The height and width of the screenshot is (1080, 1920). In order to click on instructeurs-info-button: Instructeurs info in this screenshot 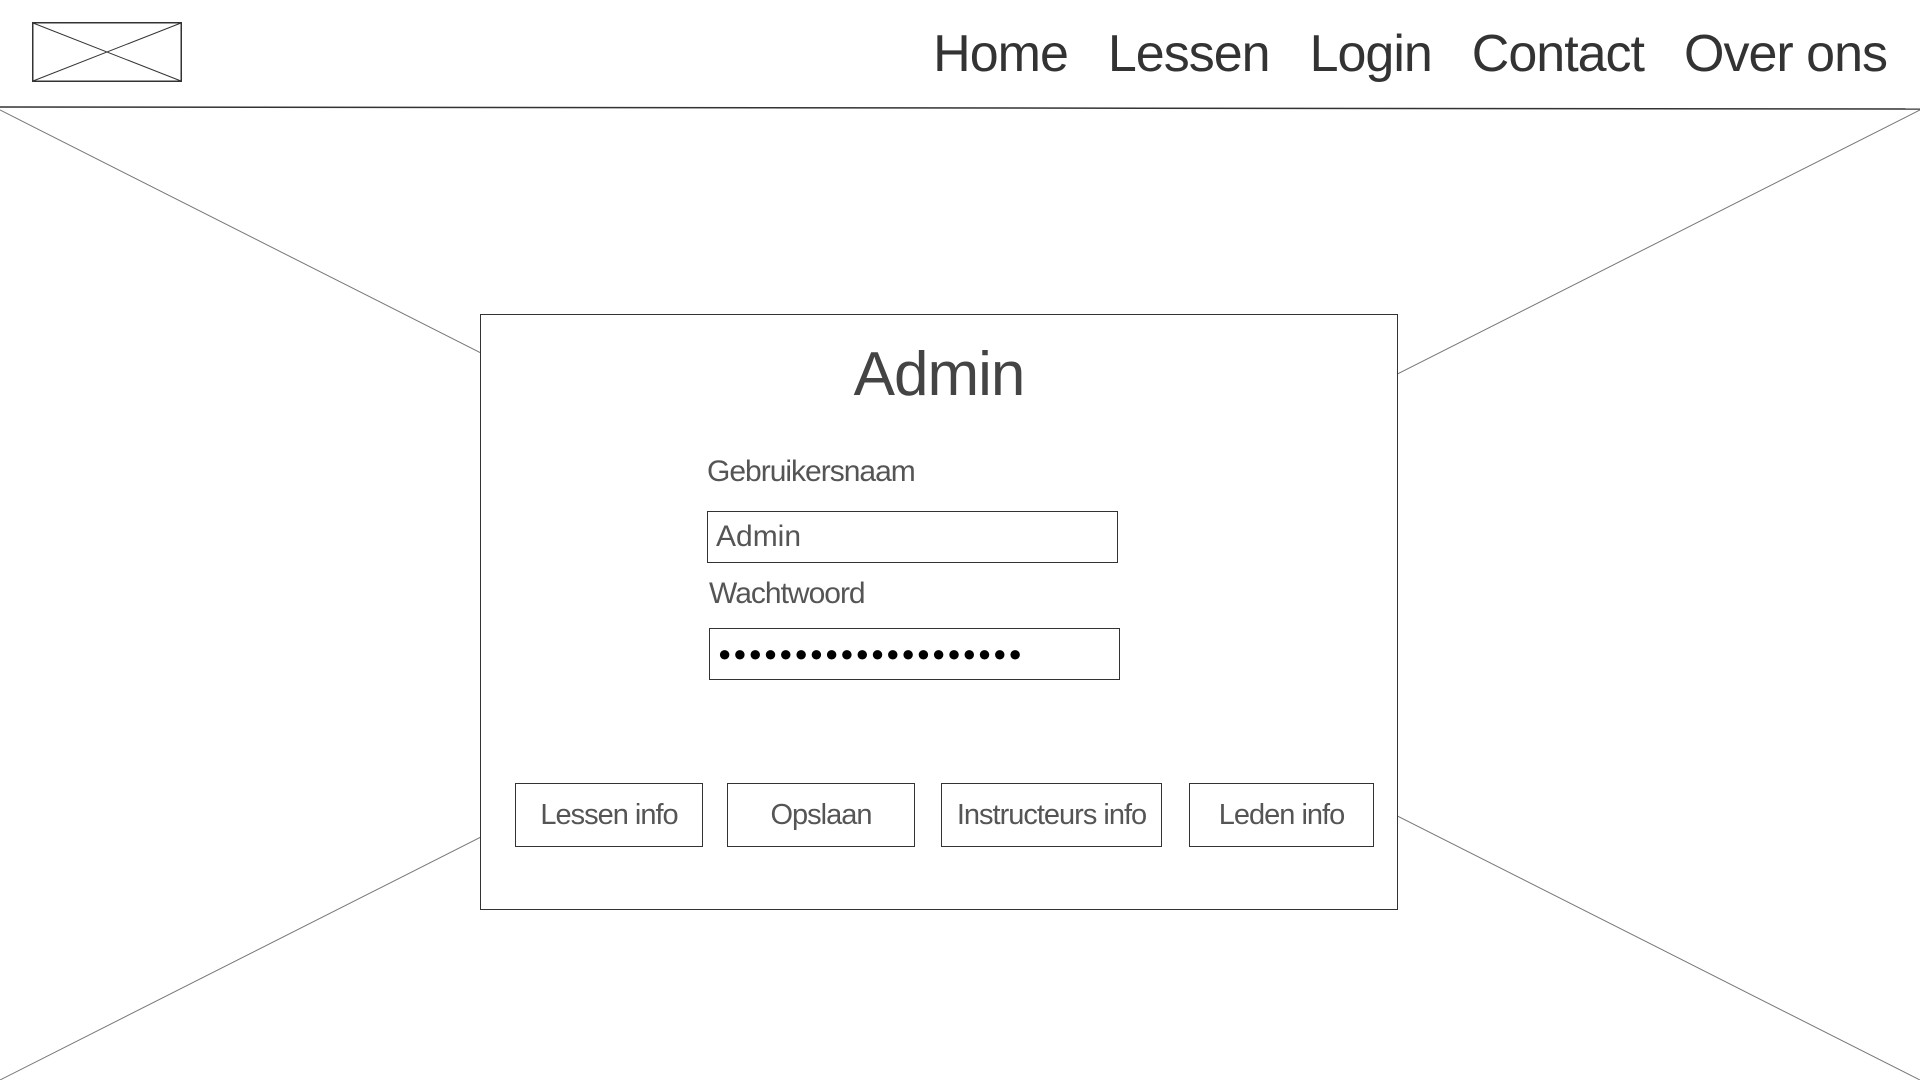, I will do `click(1051, 815)`.